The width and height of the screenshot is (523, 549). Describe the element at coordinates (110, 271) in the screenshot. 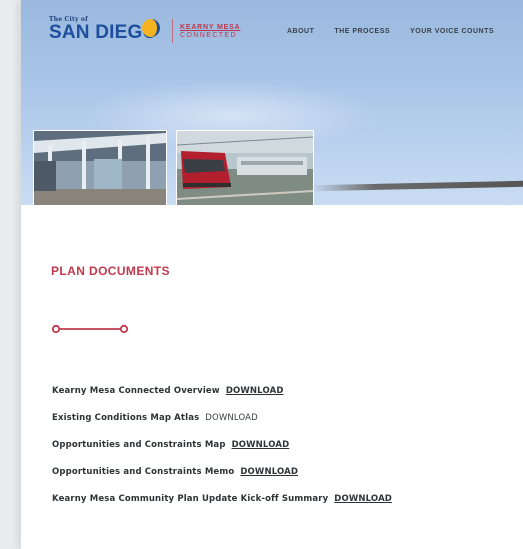

I see `plan-documents-heading: PLAN DOCUMENTS` at that location.